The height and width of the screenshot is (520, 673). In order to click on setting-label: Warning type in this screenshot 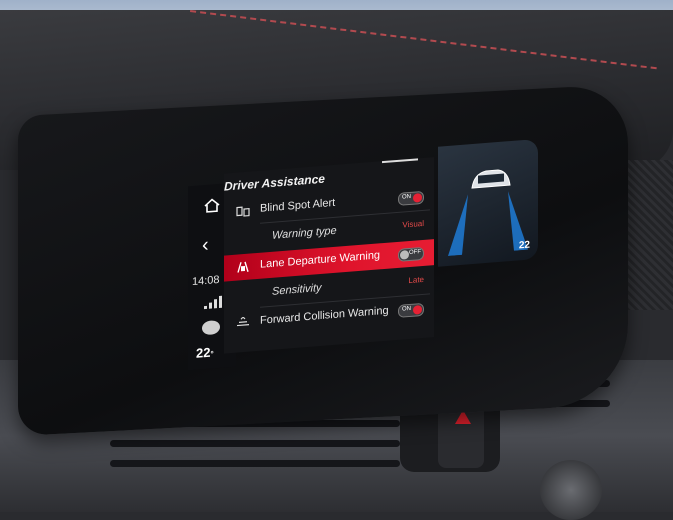, I will do `click(304, 233)`.